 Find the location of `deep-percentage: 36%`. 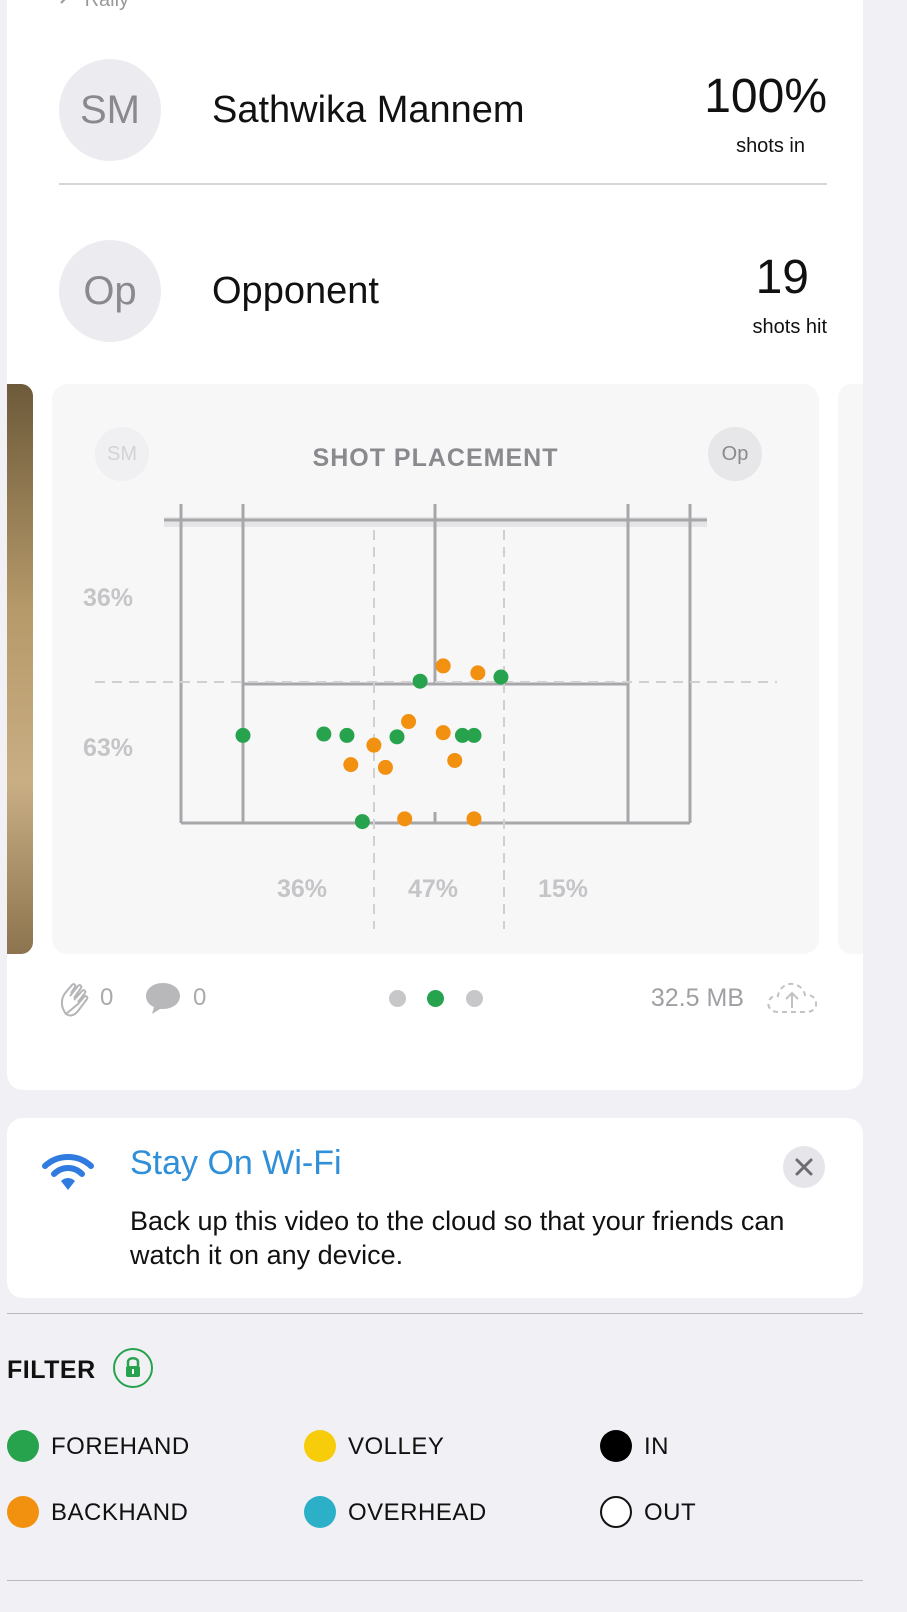

deep-percentage: 36% is located at coordinates (108, 598).